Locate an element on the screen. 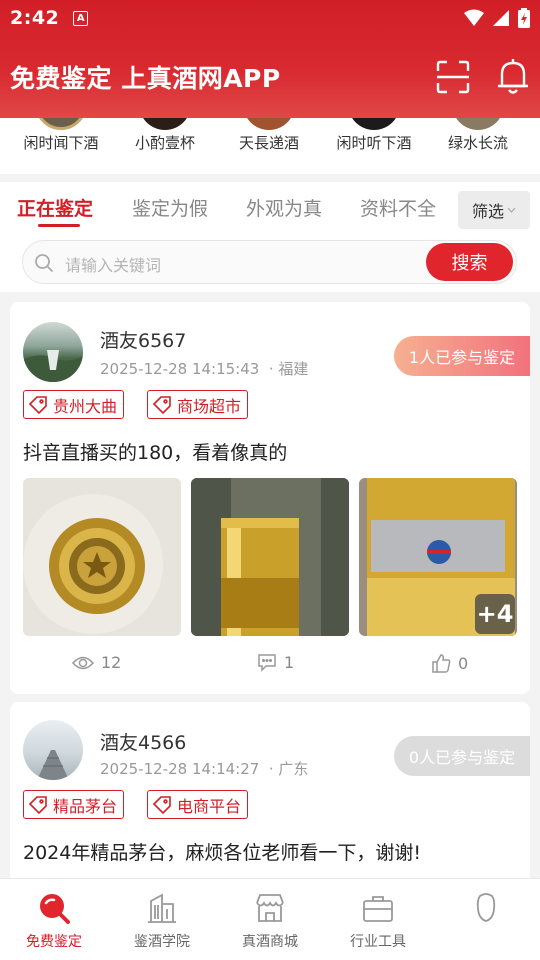  post-text: 2024年精品茅台，麻烦各位老师看一下，谢谢! is located at coordinates (222, 853).